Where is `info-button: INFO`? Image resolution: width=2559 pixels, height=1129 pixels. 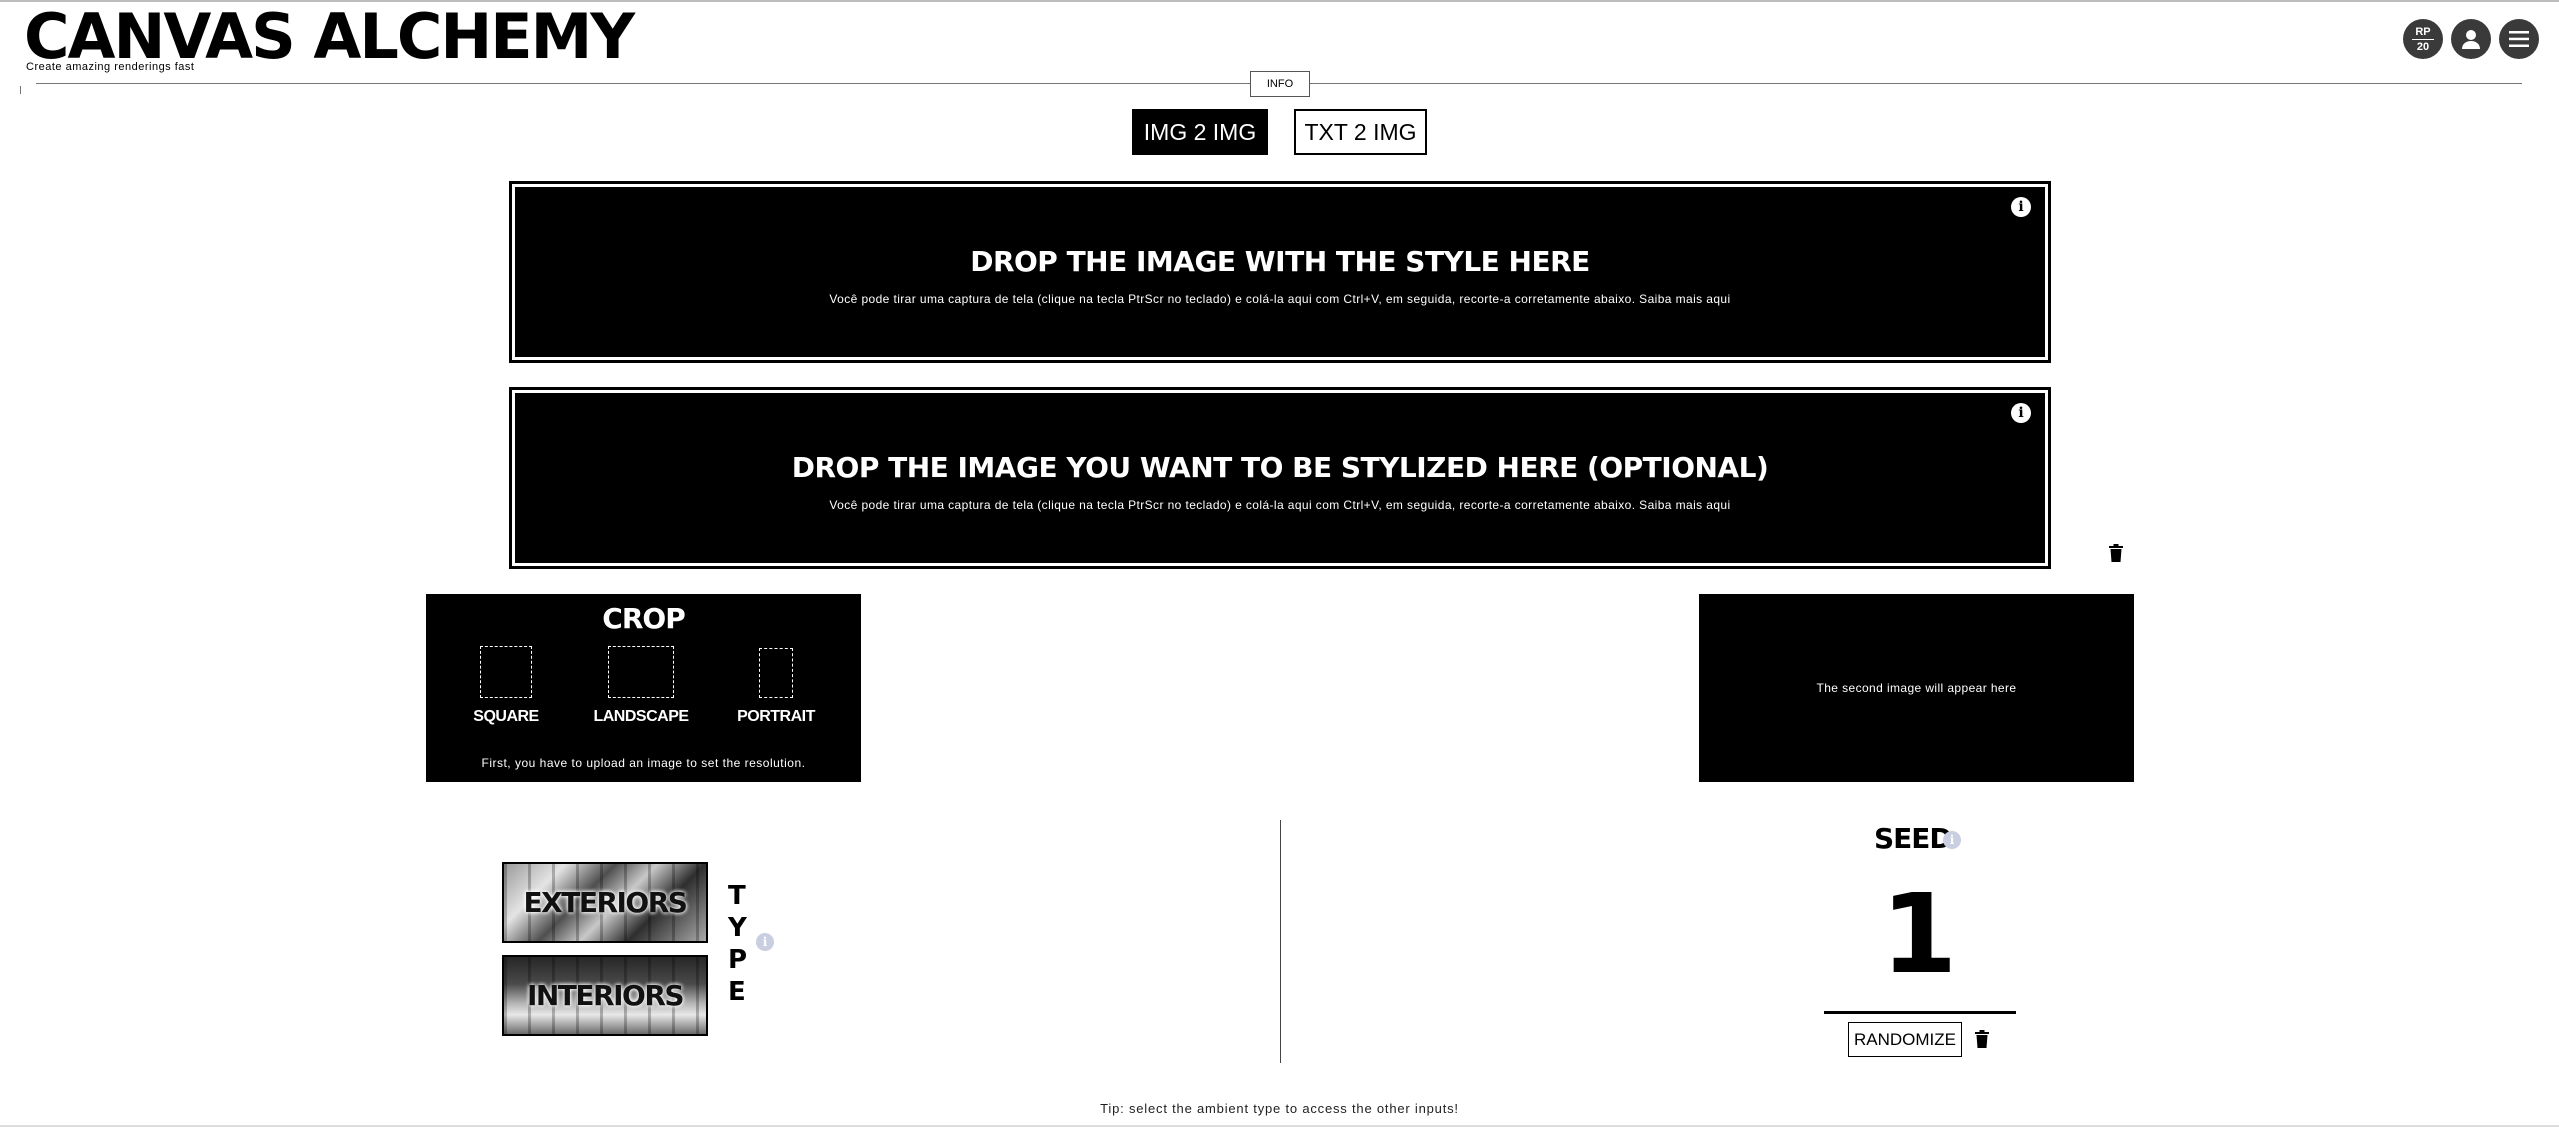 info-button: INFO is located at coordinates (1280, 84).